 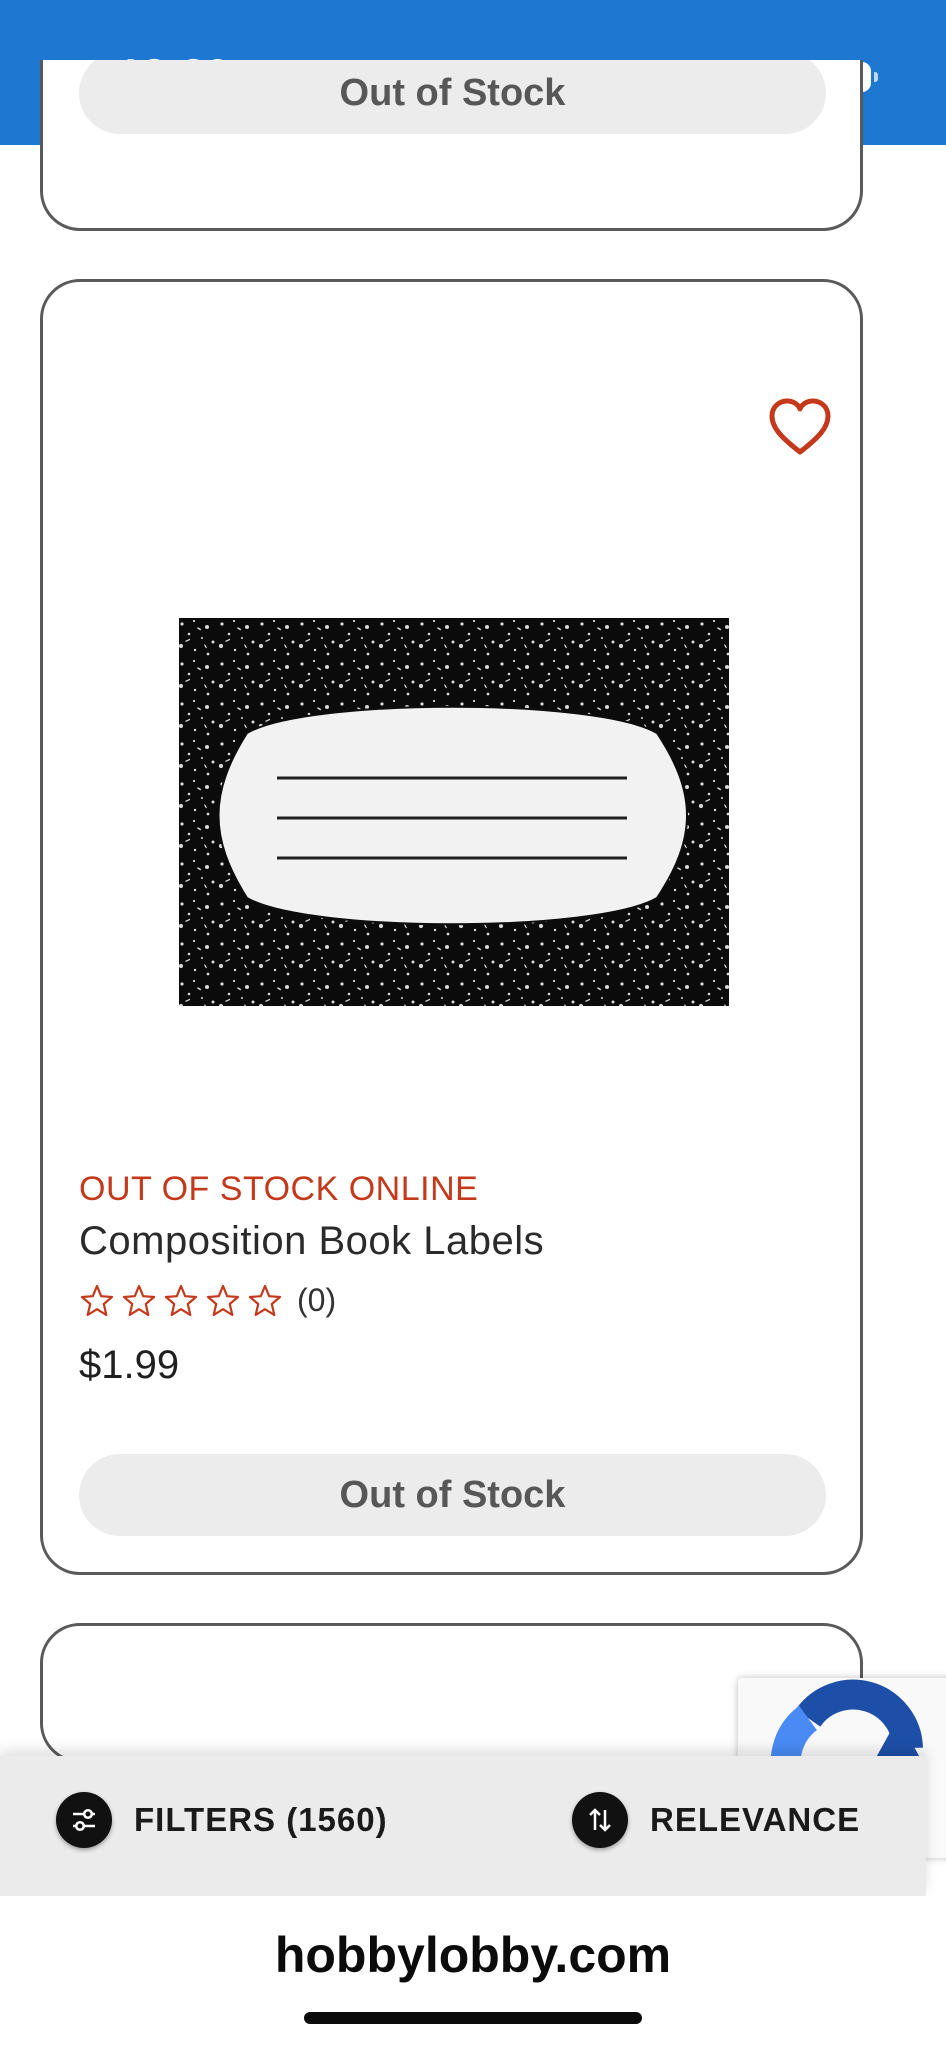 What do you see at coordinates (451, 145) in the screenshot?
I see `product-card-previous: Out of Stock` at bounding box center [451, 145].